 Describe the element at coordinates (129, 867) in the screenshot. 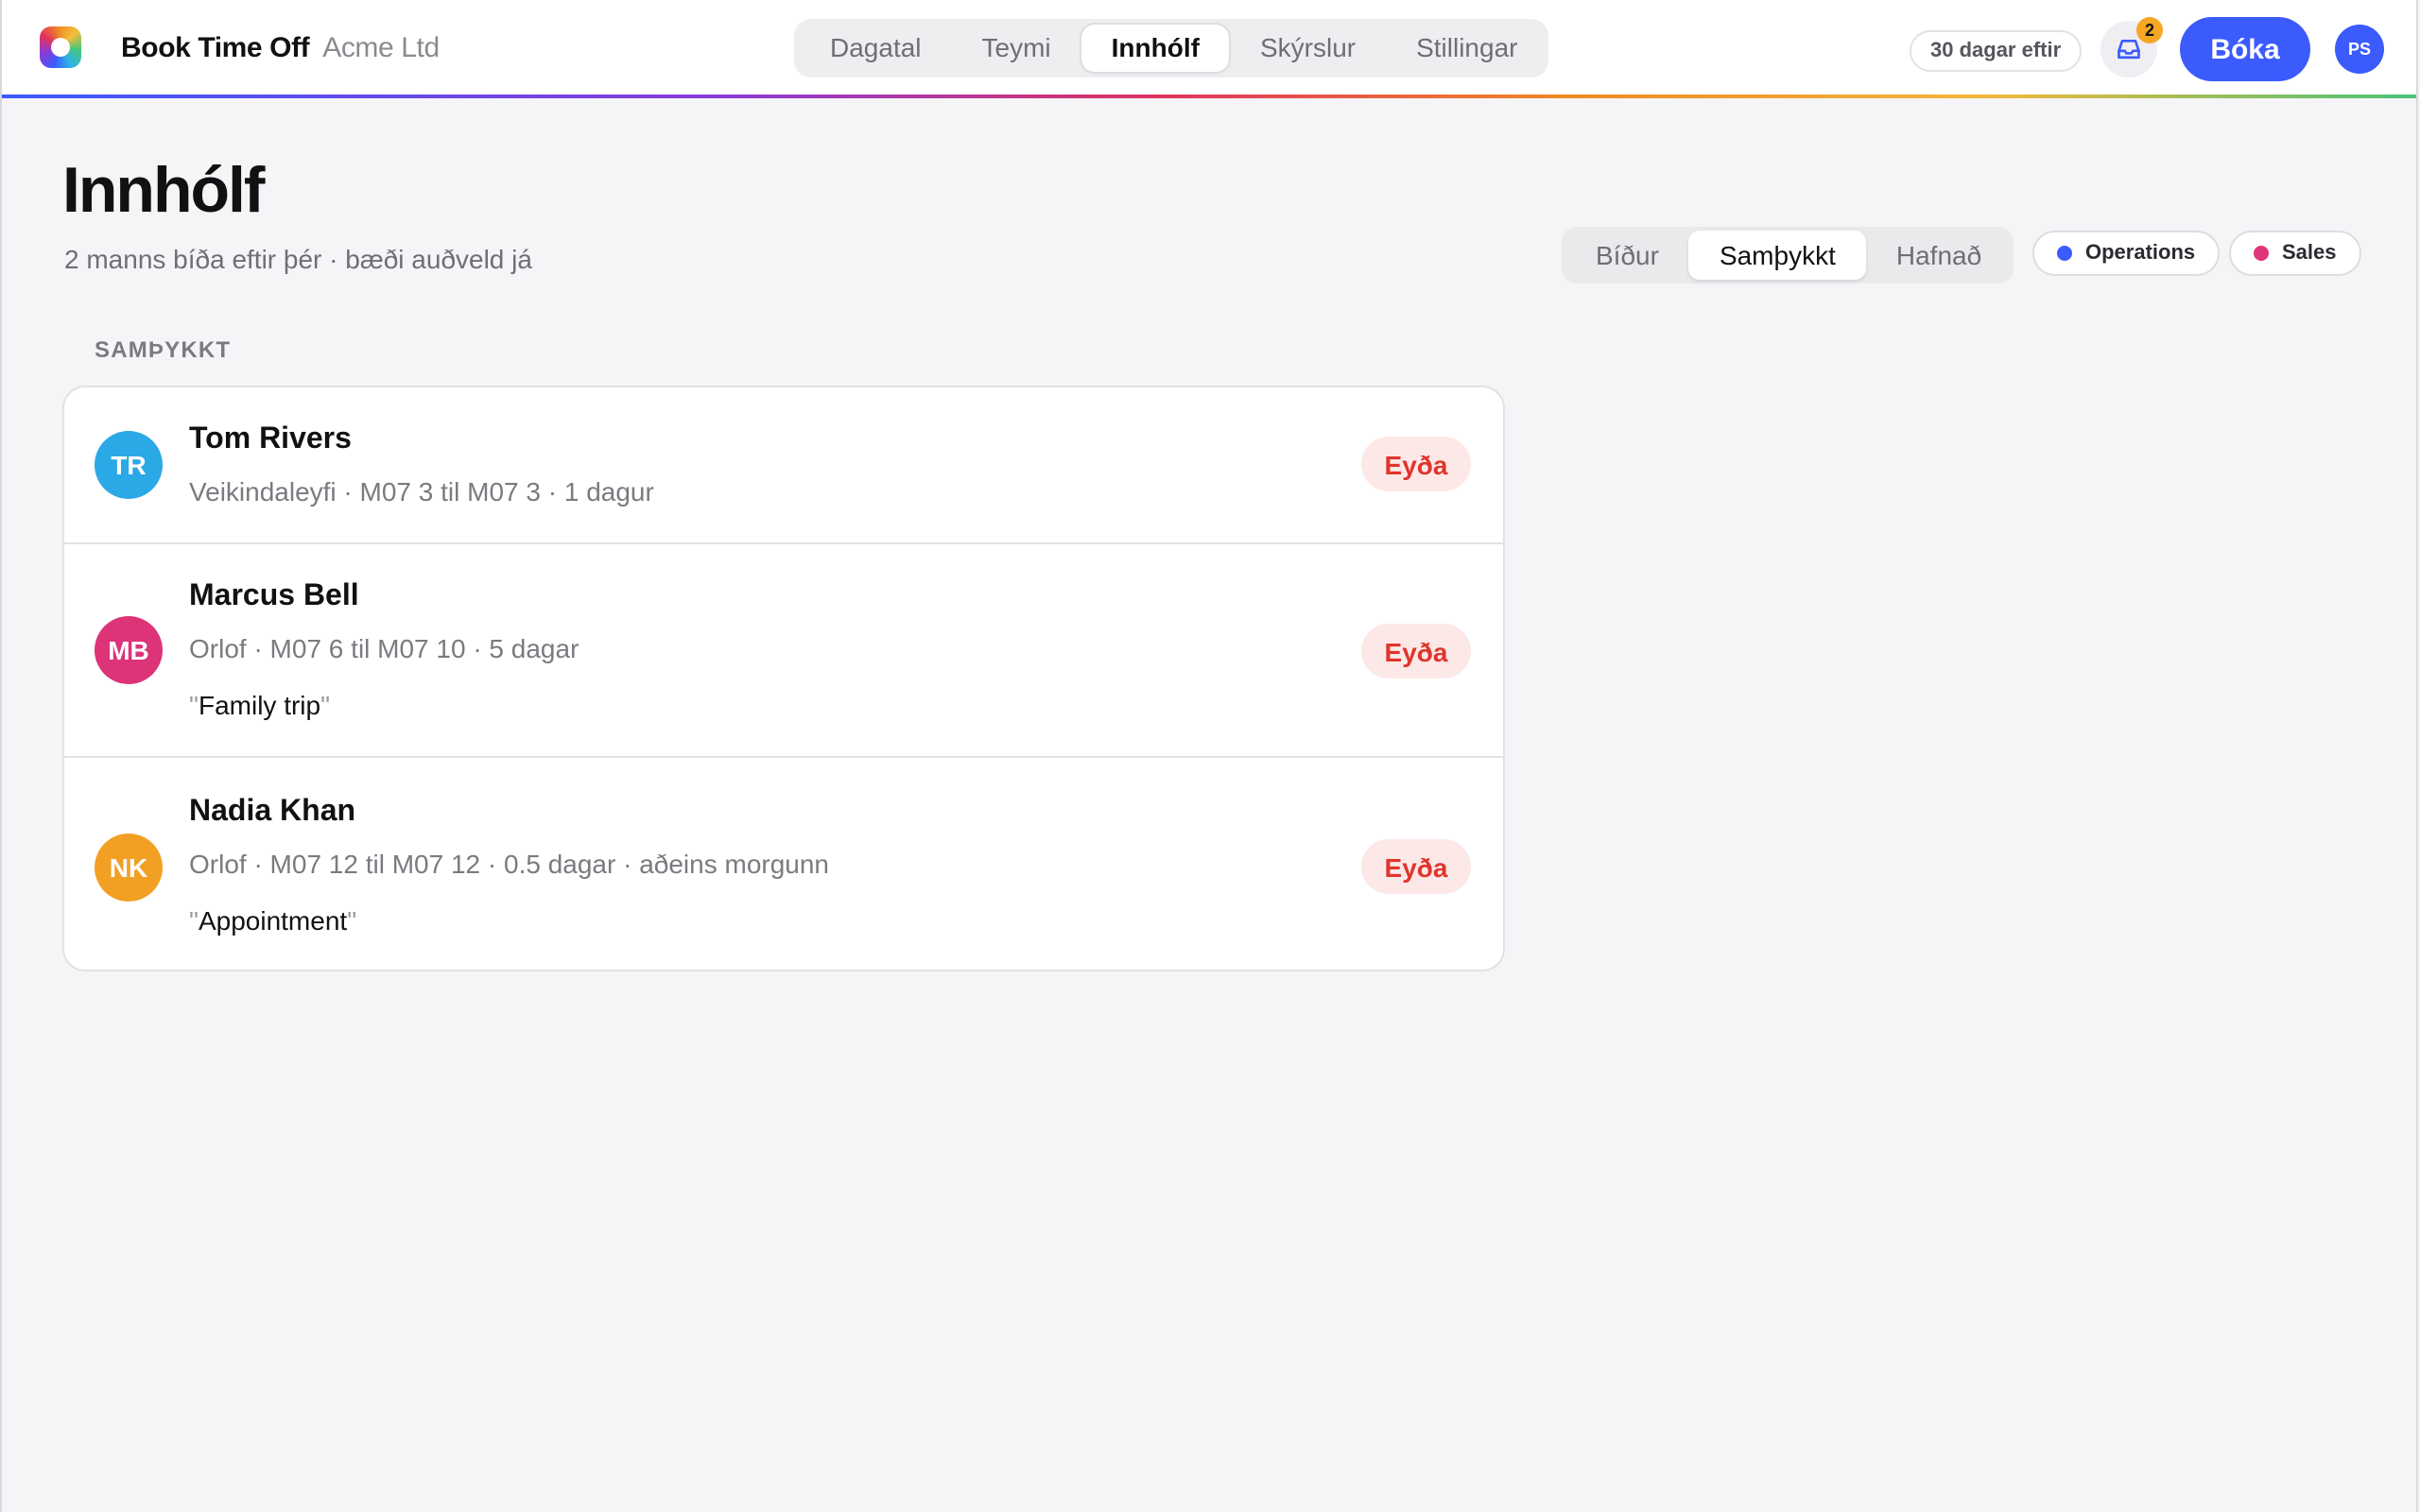

I see `avatar: NK` at that location.